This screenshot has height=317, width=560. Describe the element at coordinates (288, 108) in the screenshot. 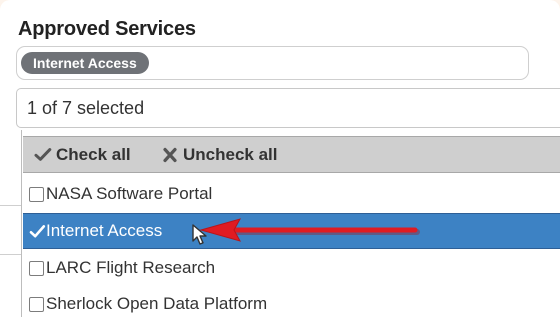

I see `approved-services-select: 1 of 7 selected` at that location.